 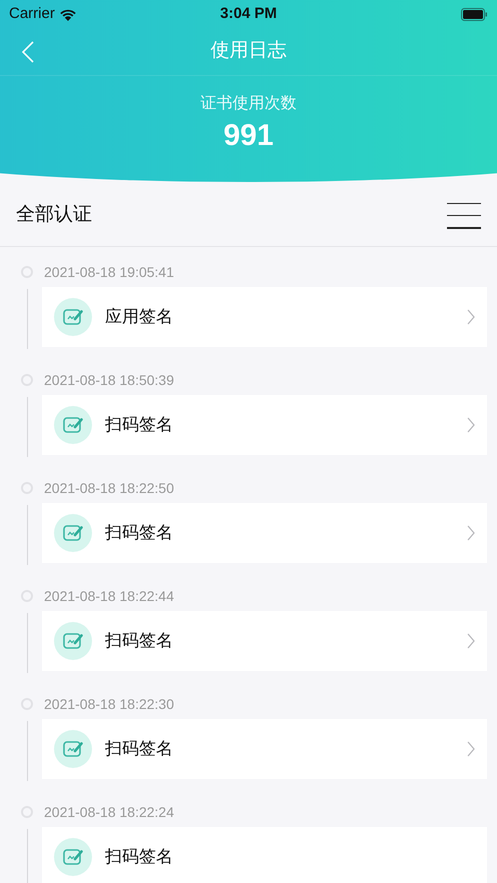 What do you see at coordinates (264, 317) in the screenshot?
I see `log-entry-card: 应用签名` at bounding box center [264, 317].